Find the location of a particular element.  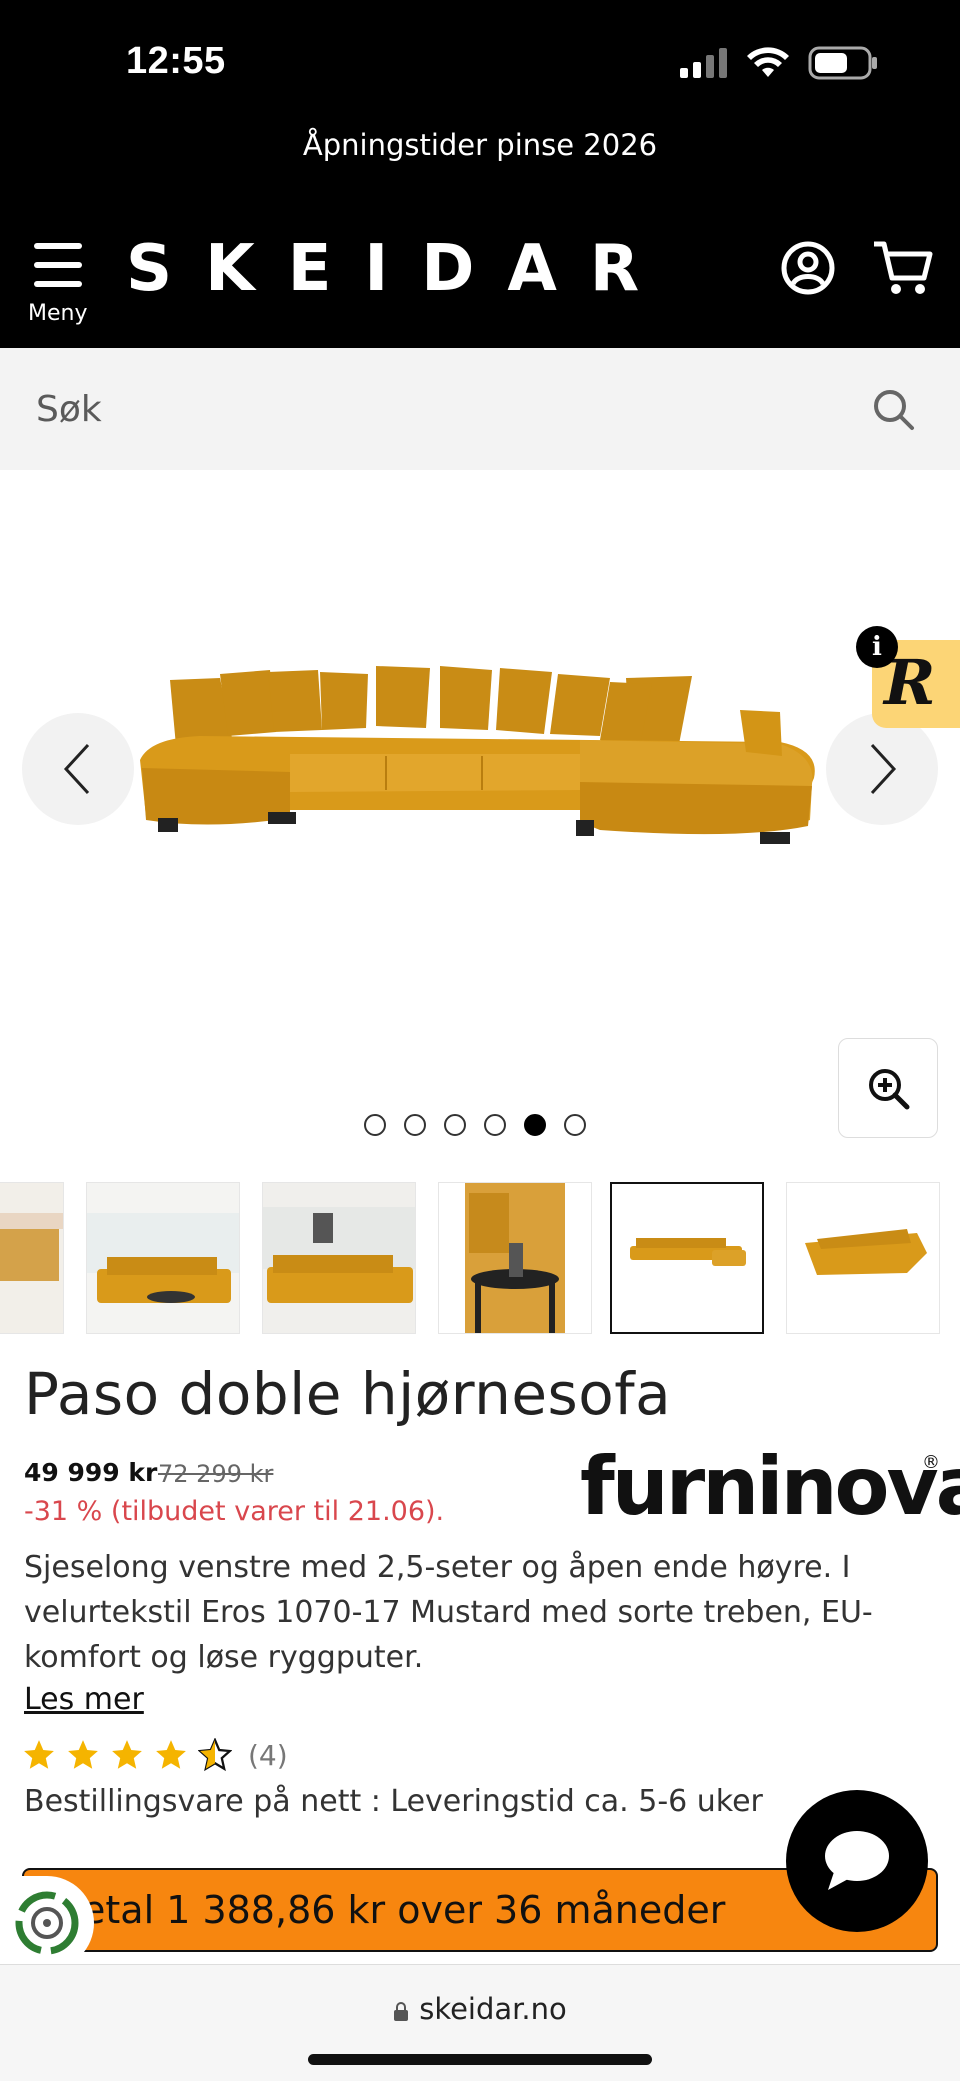

recycle-icon is located at coordinates (47, 1923).